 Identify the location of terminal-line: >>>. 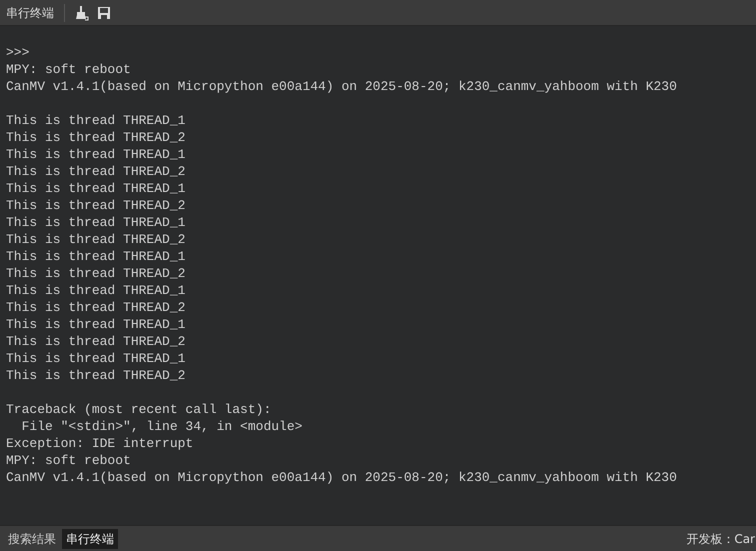
(18, 52).